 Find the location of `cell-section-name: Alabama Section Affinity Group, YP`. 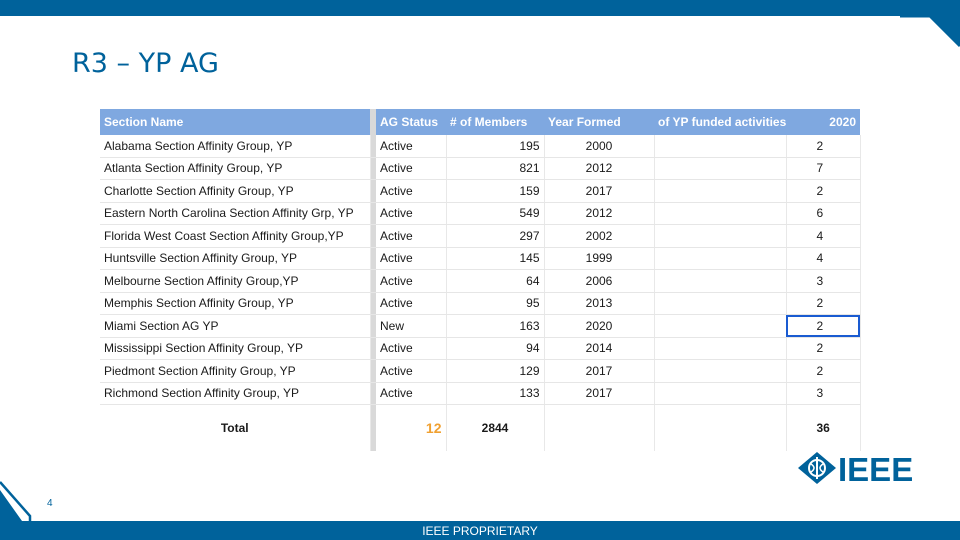

cell-section-name: Alabama Section Affinity Group, YP is located at coordinates (235, 146).